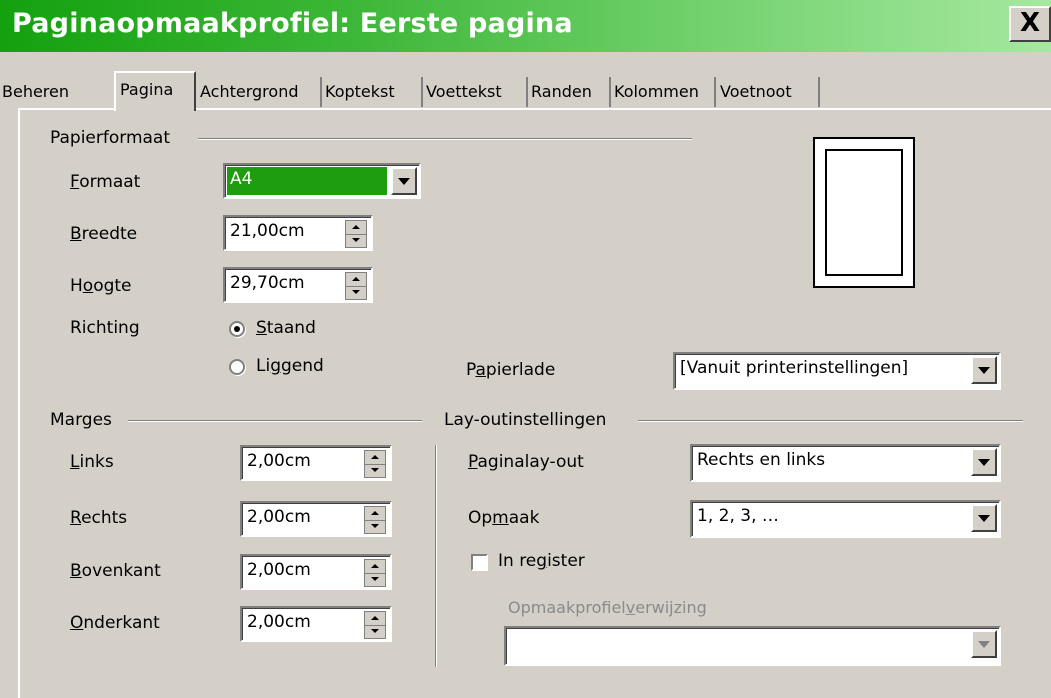 This screenshot has height=698, width=1051. What do you see at coordinates (105, 328) in the screenshot?
I see `orientation-label: Richting` at bounding box center [105, 328].